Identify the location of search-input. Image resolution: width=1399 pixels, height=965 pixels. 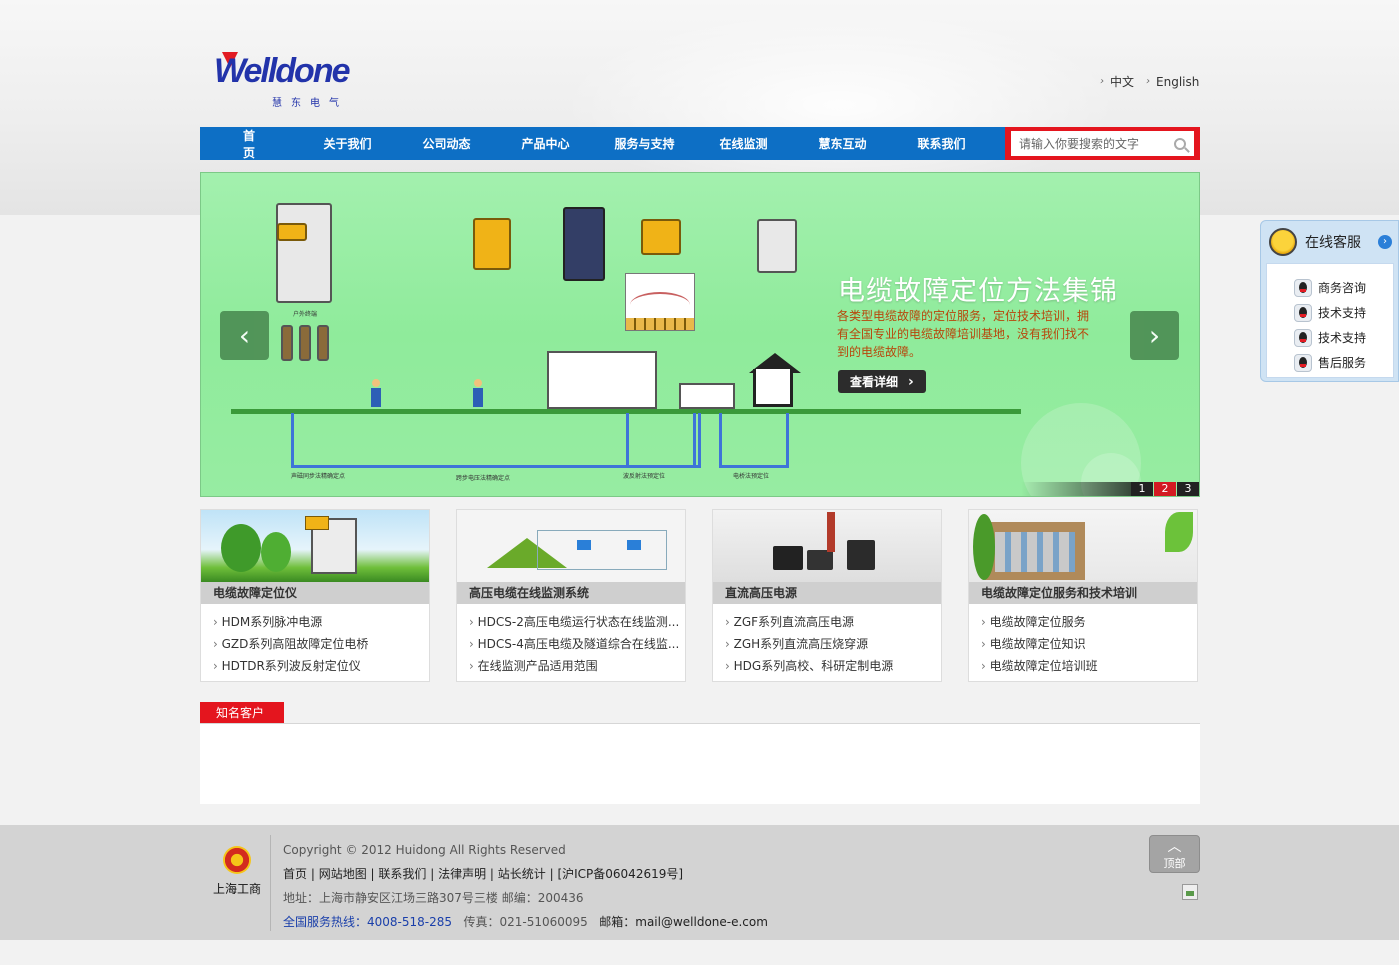
(1089, 143).